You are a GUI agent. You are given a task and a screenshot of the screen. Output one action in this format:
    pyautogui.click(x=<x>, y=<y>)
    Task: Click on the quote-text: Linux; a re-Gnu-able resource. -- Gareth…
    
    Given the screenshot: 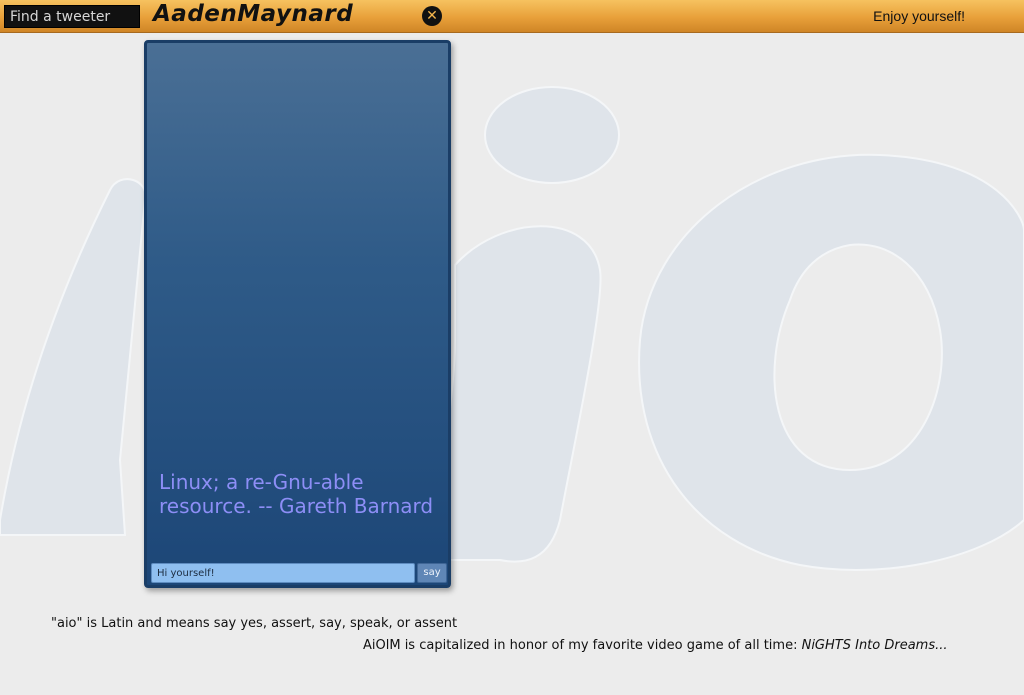 What is the action you would take?
    pyautogui.click(x=296, y=494)
    